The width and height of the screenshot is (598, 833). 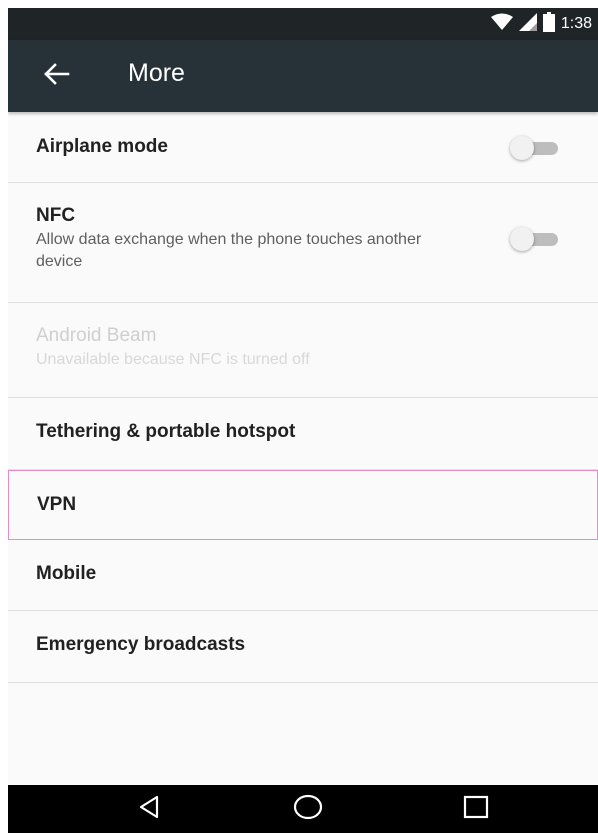 What do you see at coordinates (536, 148) in the screenshot?
I see `airplane-mode-toggle` at bounding box center [536, 148].